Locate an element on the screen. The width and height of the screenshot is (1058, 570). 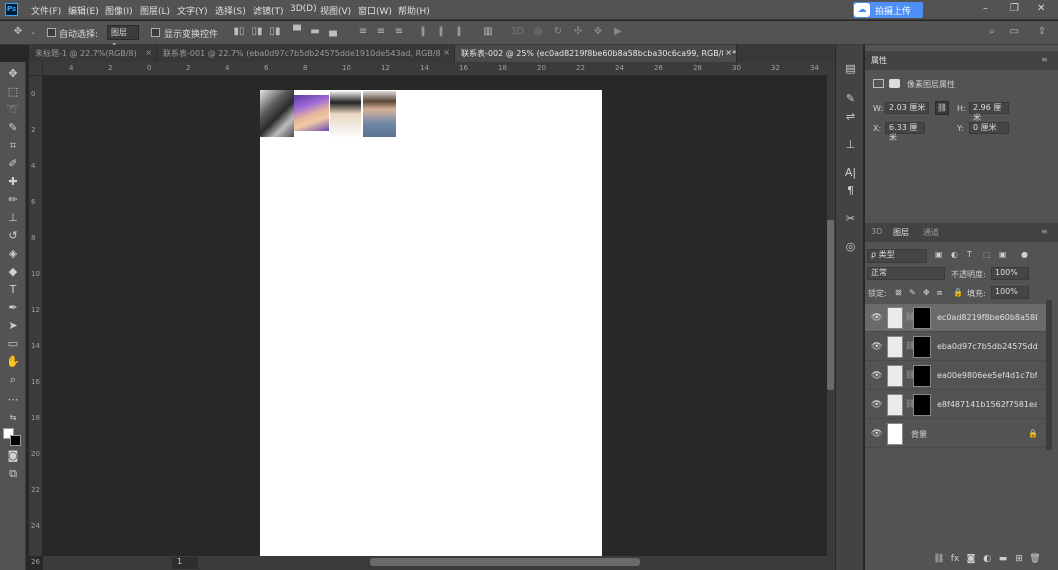
tab-untitled-1: 未标题-1 @ 22.7%(RGB/8) × is located at coordinates (93, 53).